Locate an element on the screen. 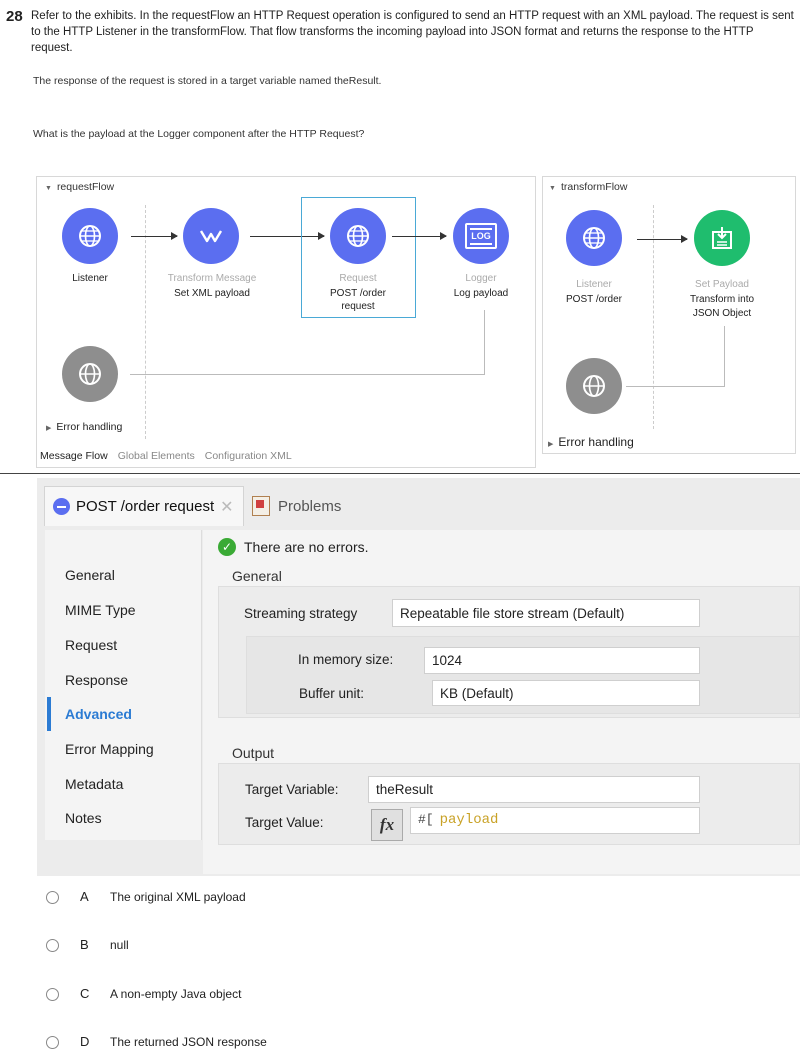 This screenshot has height=1062, width=800. logger-label: Log payload is located at coordinates (481, 293).